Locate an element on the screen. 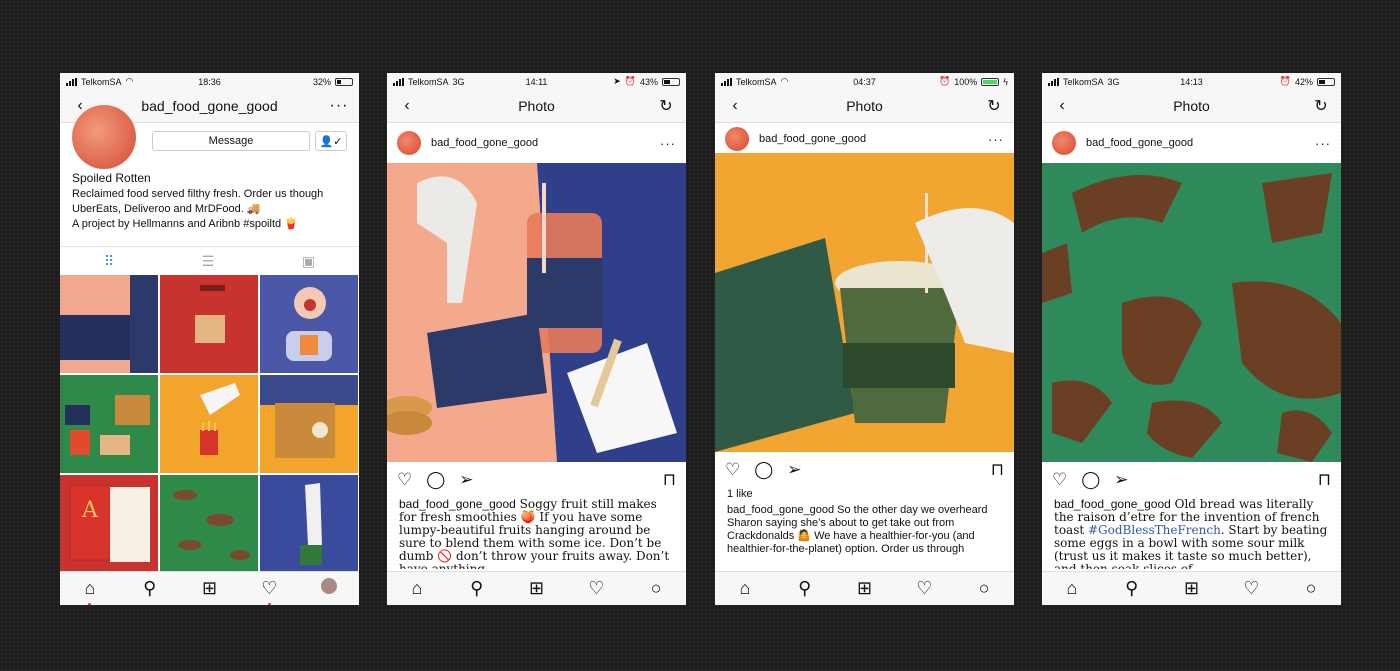 Image resolution: width=1400 pixels, height=671 pixels. signal-icon is located at coordinates (1053, 81).